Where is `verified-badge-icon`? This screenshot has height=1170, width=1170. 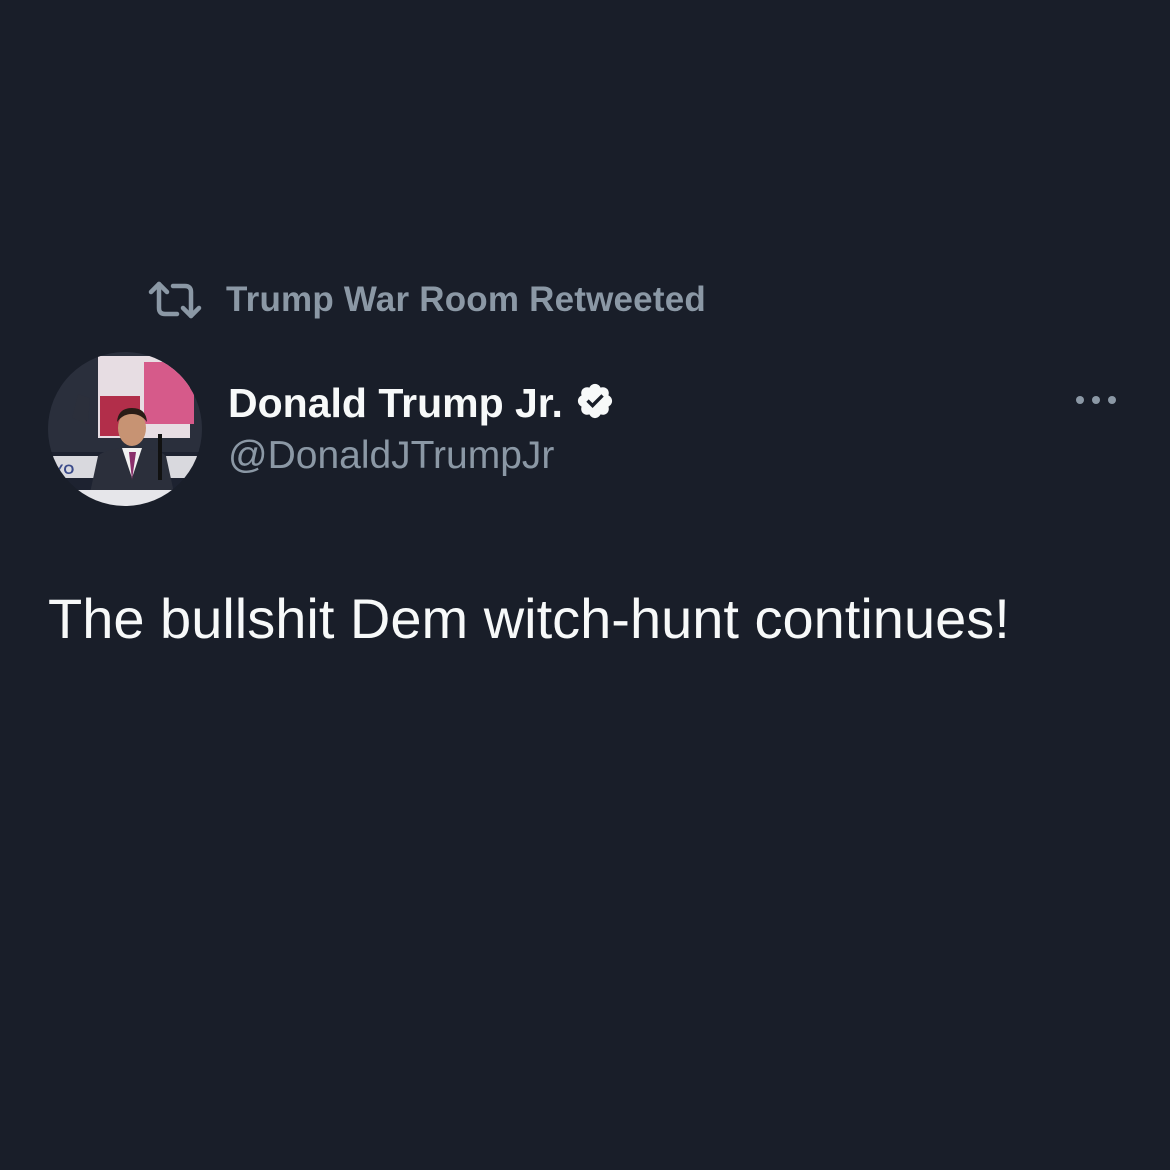 verified-badge-icon is located at coordinates (595, 403).